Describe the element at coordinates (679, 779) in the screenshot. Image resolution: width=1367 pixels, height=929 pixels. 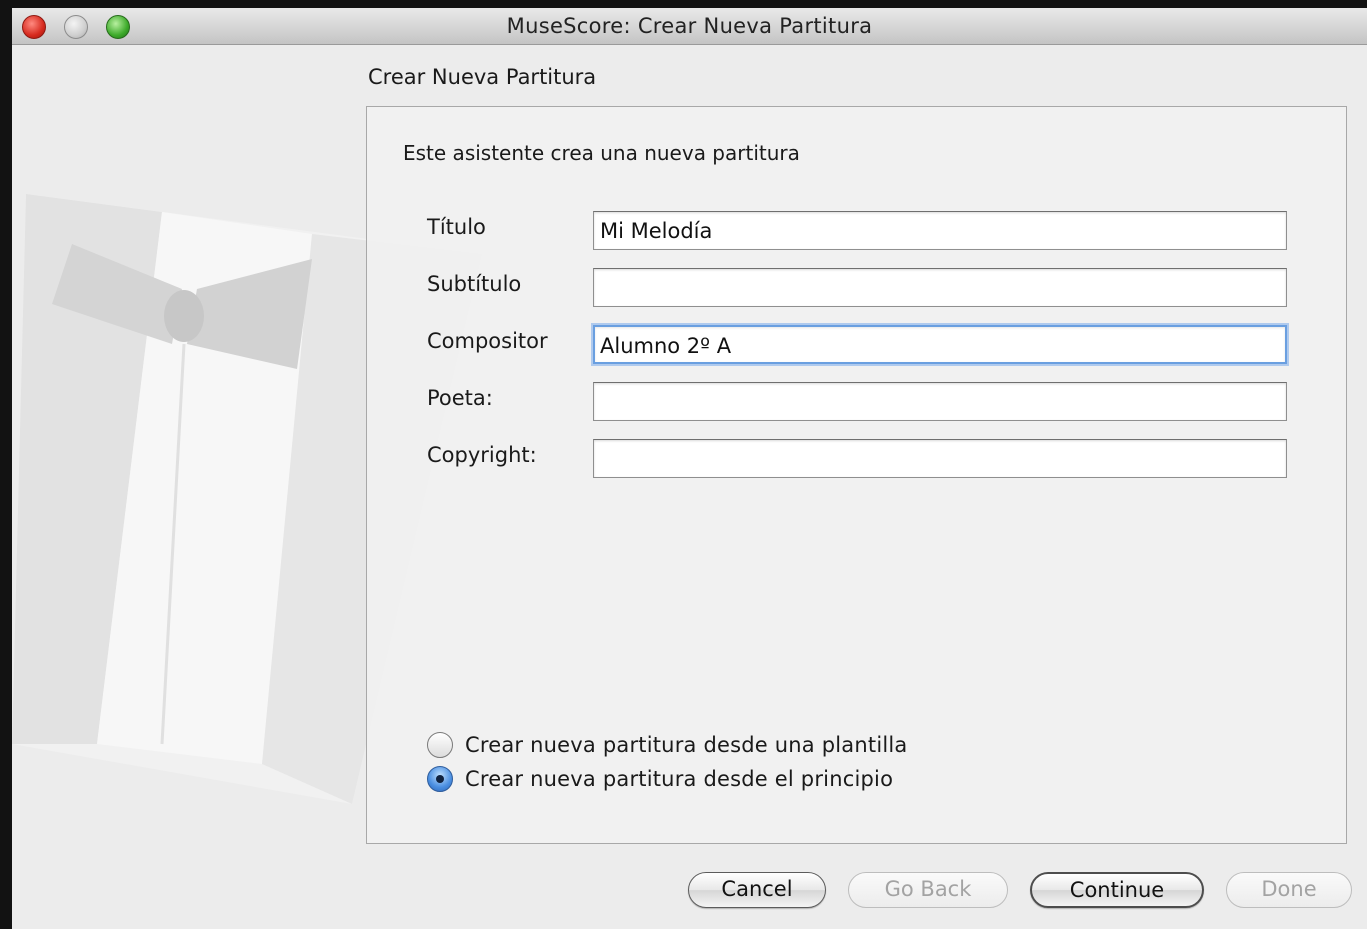
I see `scratch-option-label: Crear nueva partitura desde el principio` at that location.